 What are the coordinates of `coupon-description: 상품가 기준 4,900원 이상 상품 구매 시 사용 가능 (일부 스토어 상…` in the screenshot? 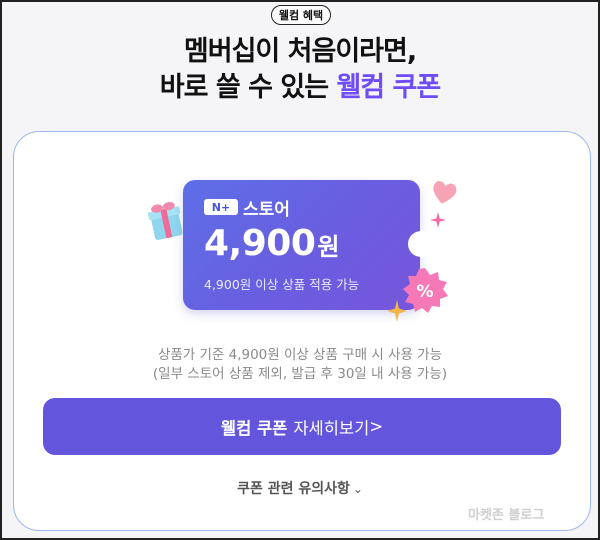 It's located at (300, 365).